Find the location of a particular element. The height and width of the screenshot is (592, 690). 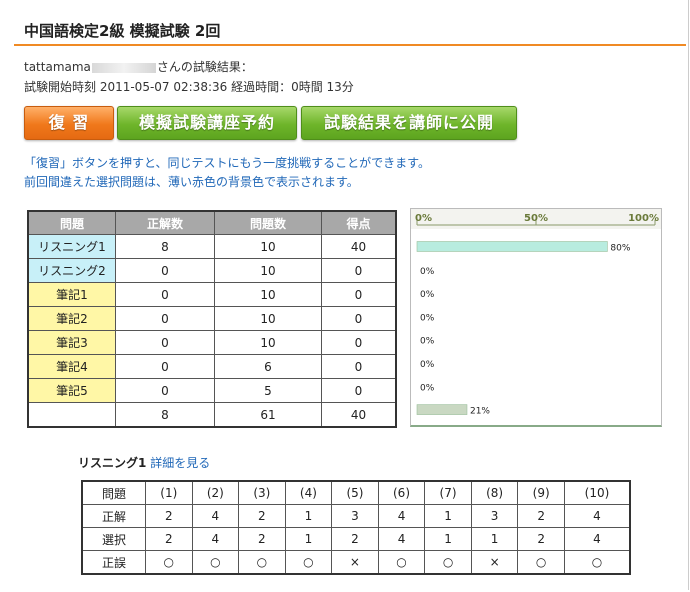

axis-tick-label: 100% is located at coordinates (643, 218).